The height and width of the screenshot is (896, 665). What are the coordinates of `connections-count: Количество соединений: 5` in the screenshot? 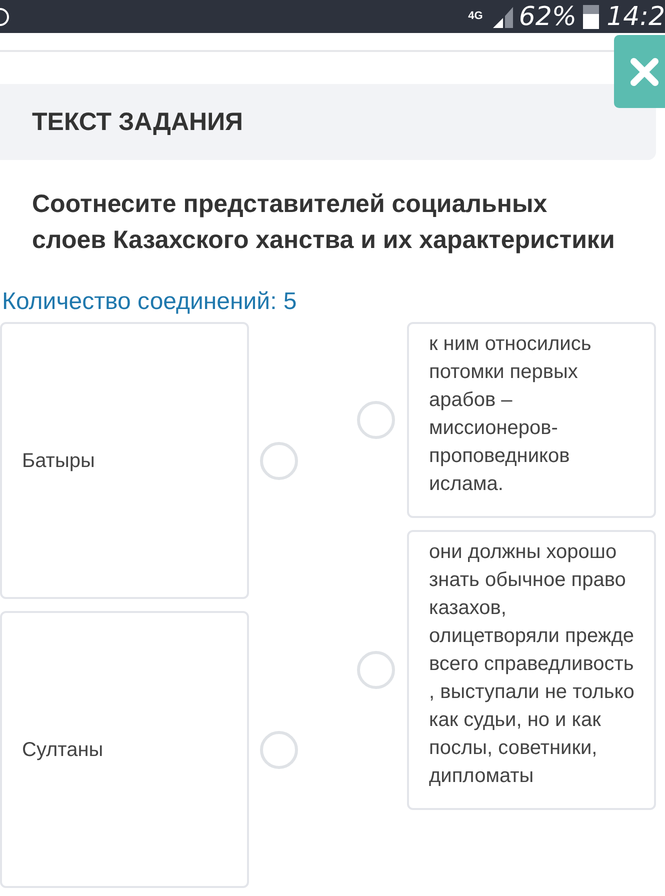 It's located at (150, 302).